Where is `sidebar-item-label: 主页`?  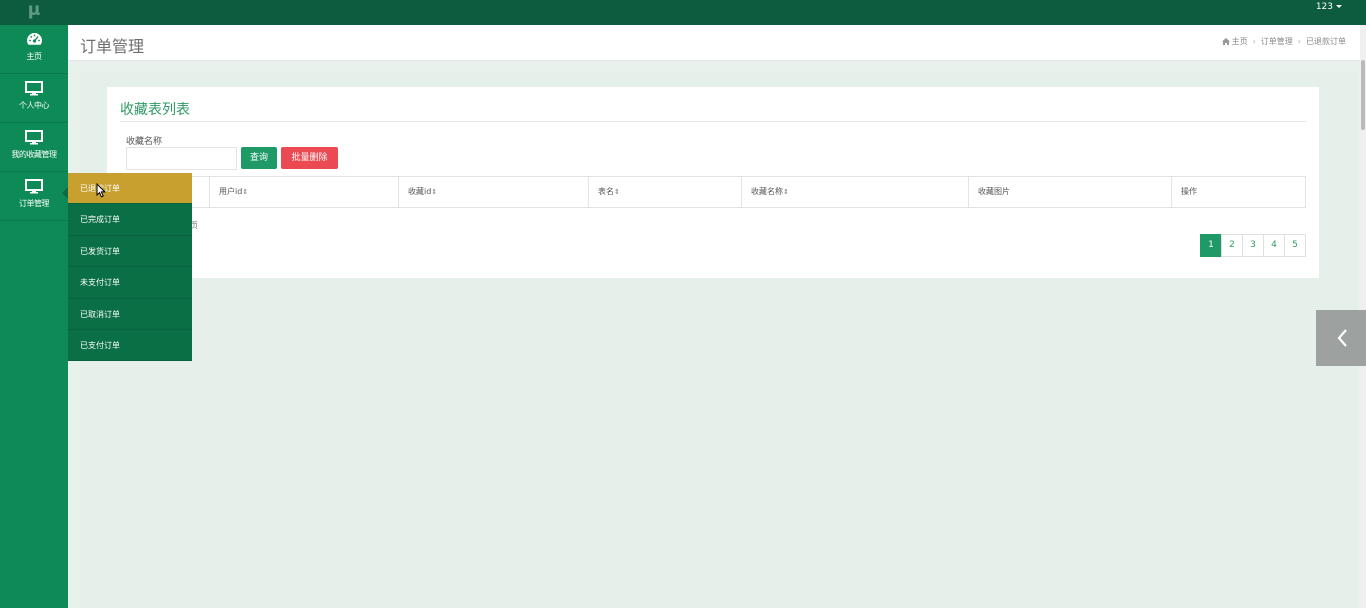
sidebar-item-label: 主页 is located at coordinates (34, 56).